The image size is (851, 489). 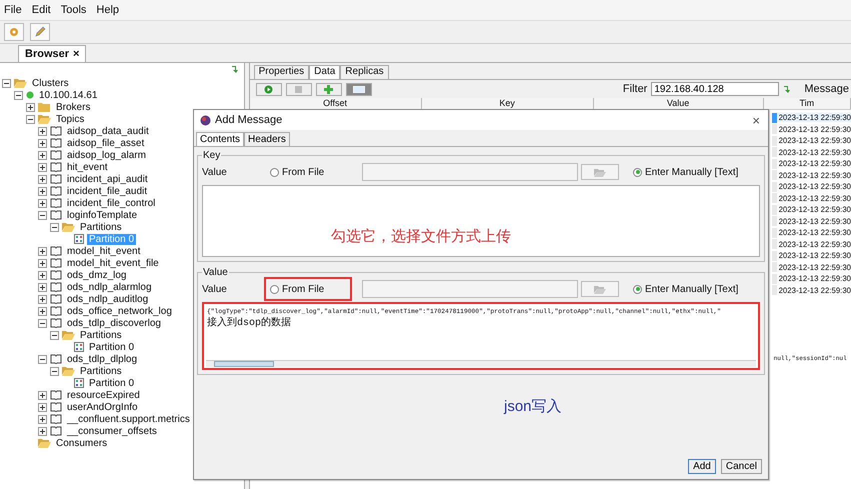 What do you see at coordinates (702, 466) in the screenshot?
I see `add-button: Add` at bounding box center [702, 466].